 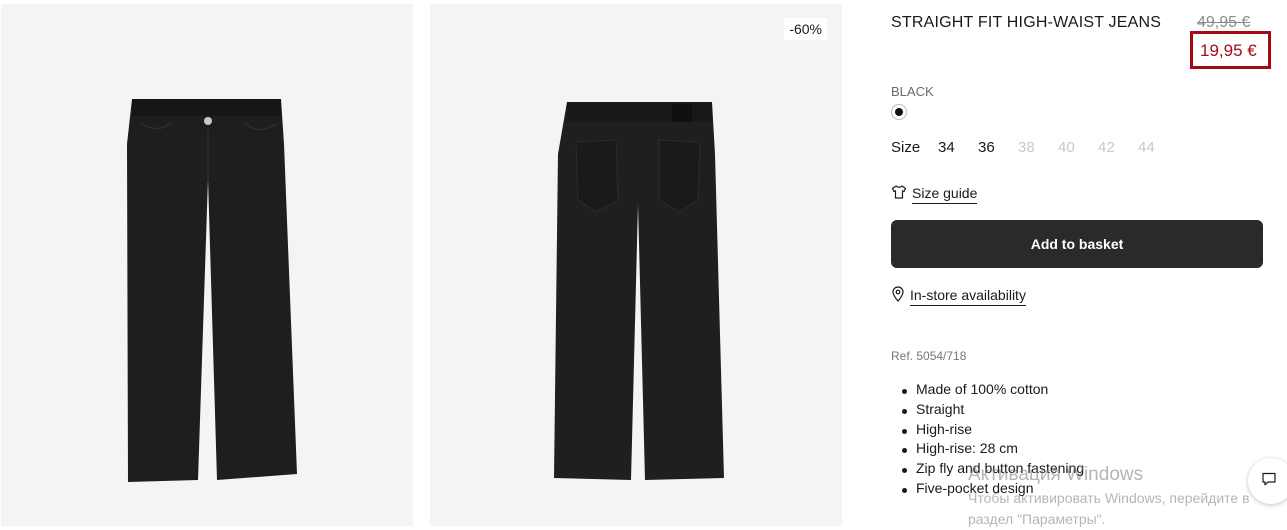 I want to click on feature-item: High-rise, so click(x=991, y=430).